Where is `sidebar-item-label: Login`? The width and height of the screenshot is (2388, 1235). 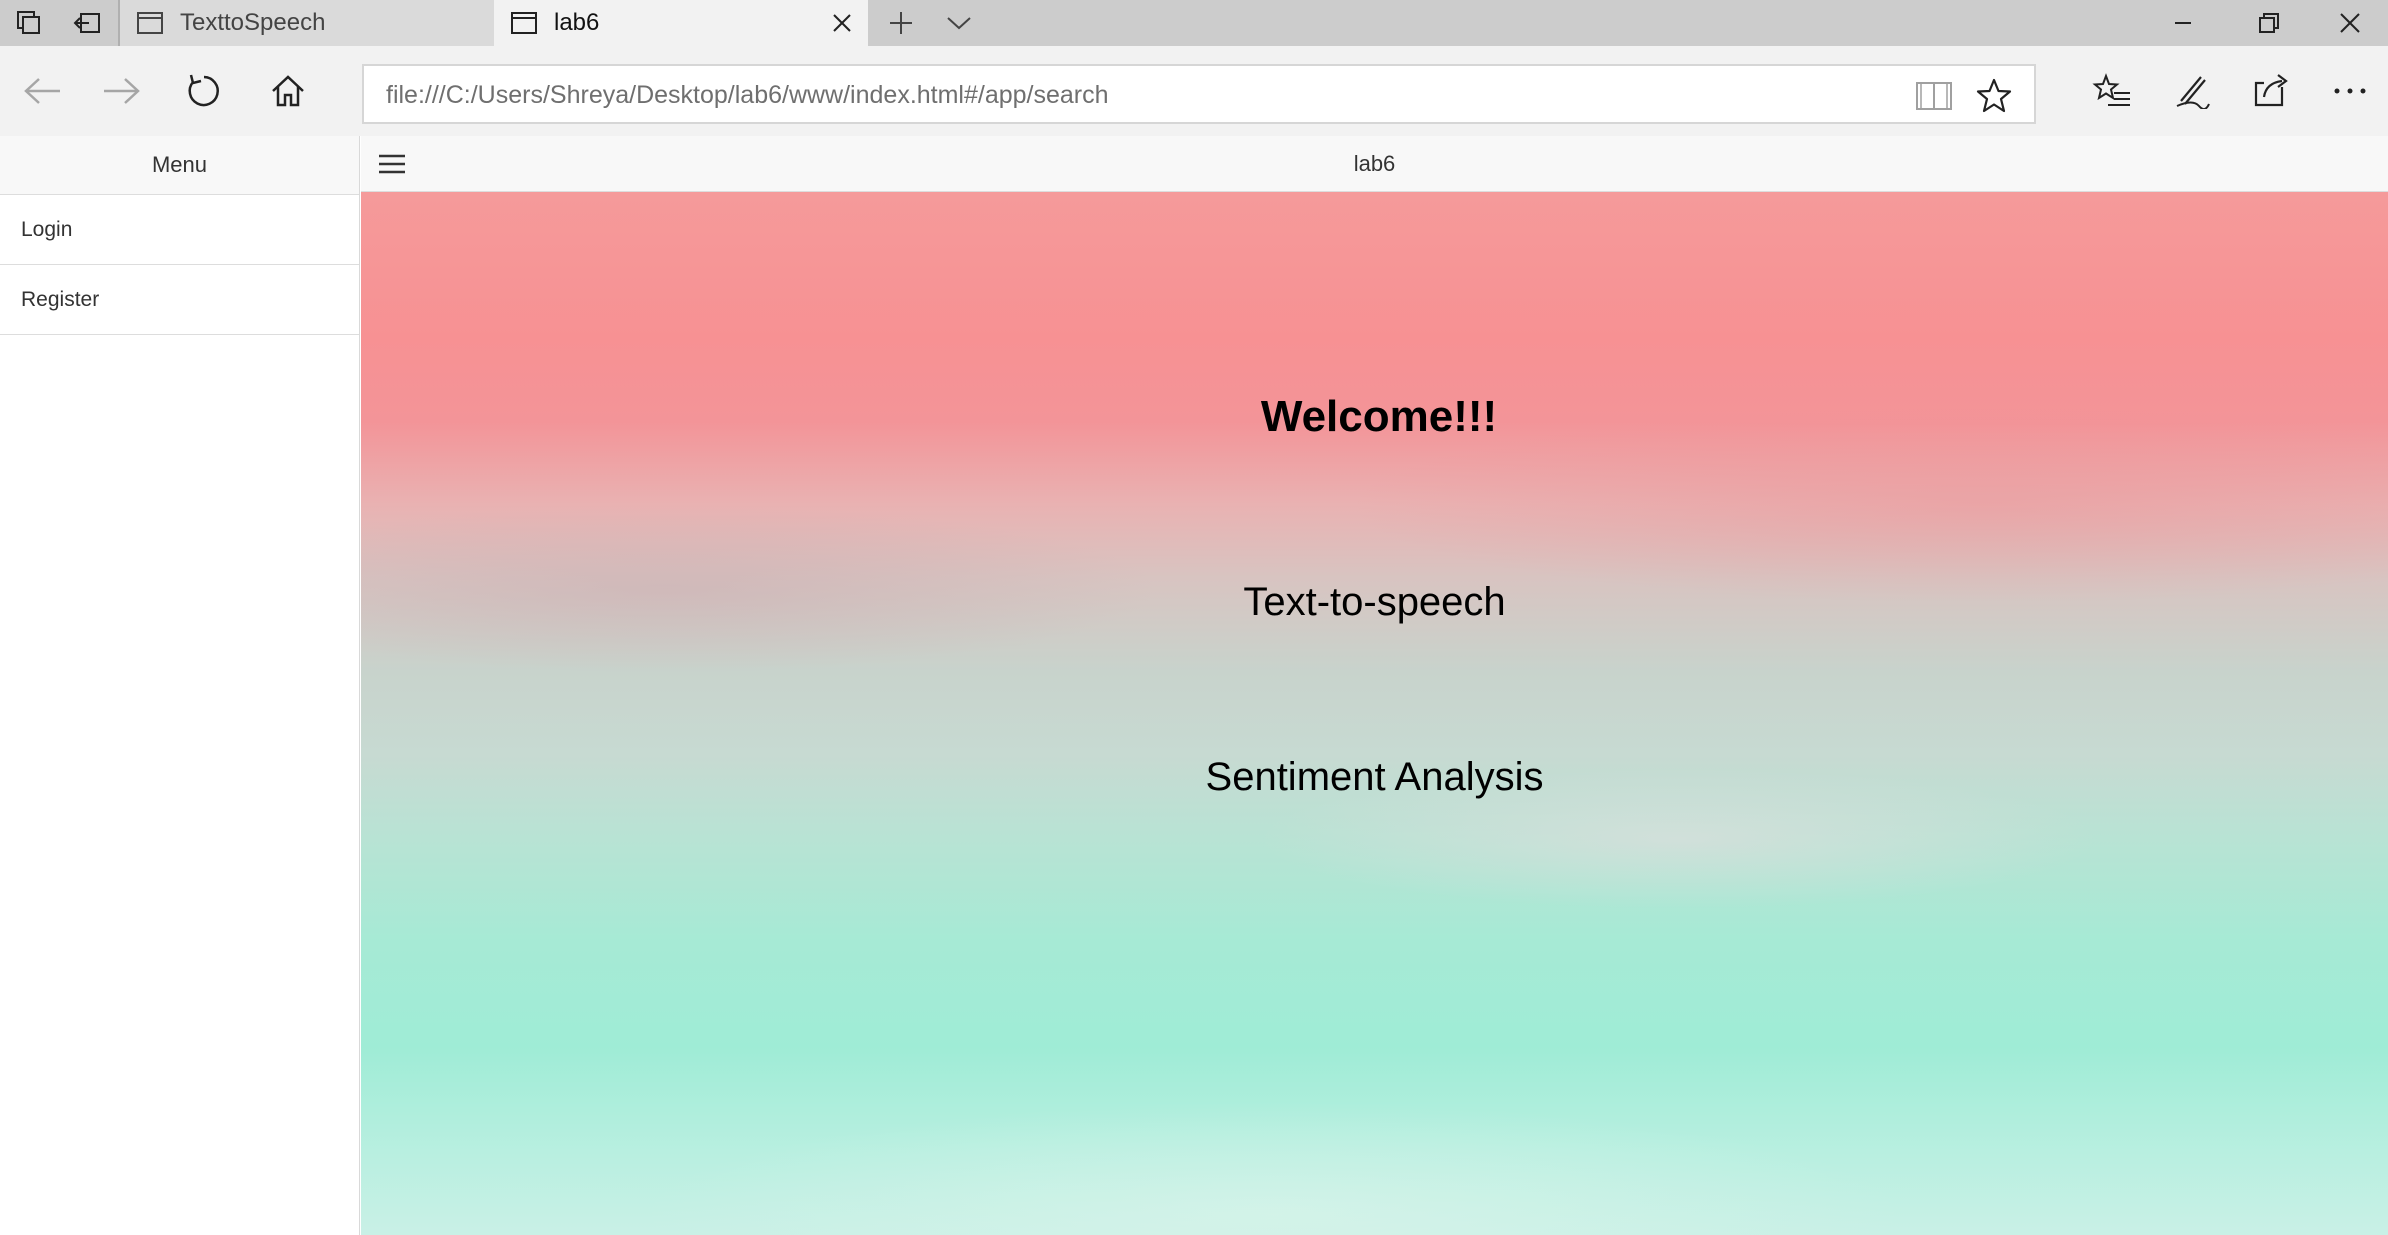 sidebar-item-label: Login is located at coordinates (47, 229).